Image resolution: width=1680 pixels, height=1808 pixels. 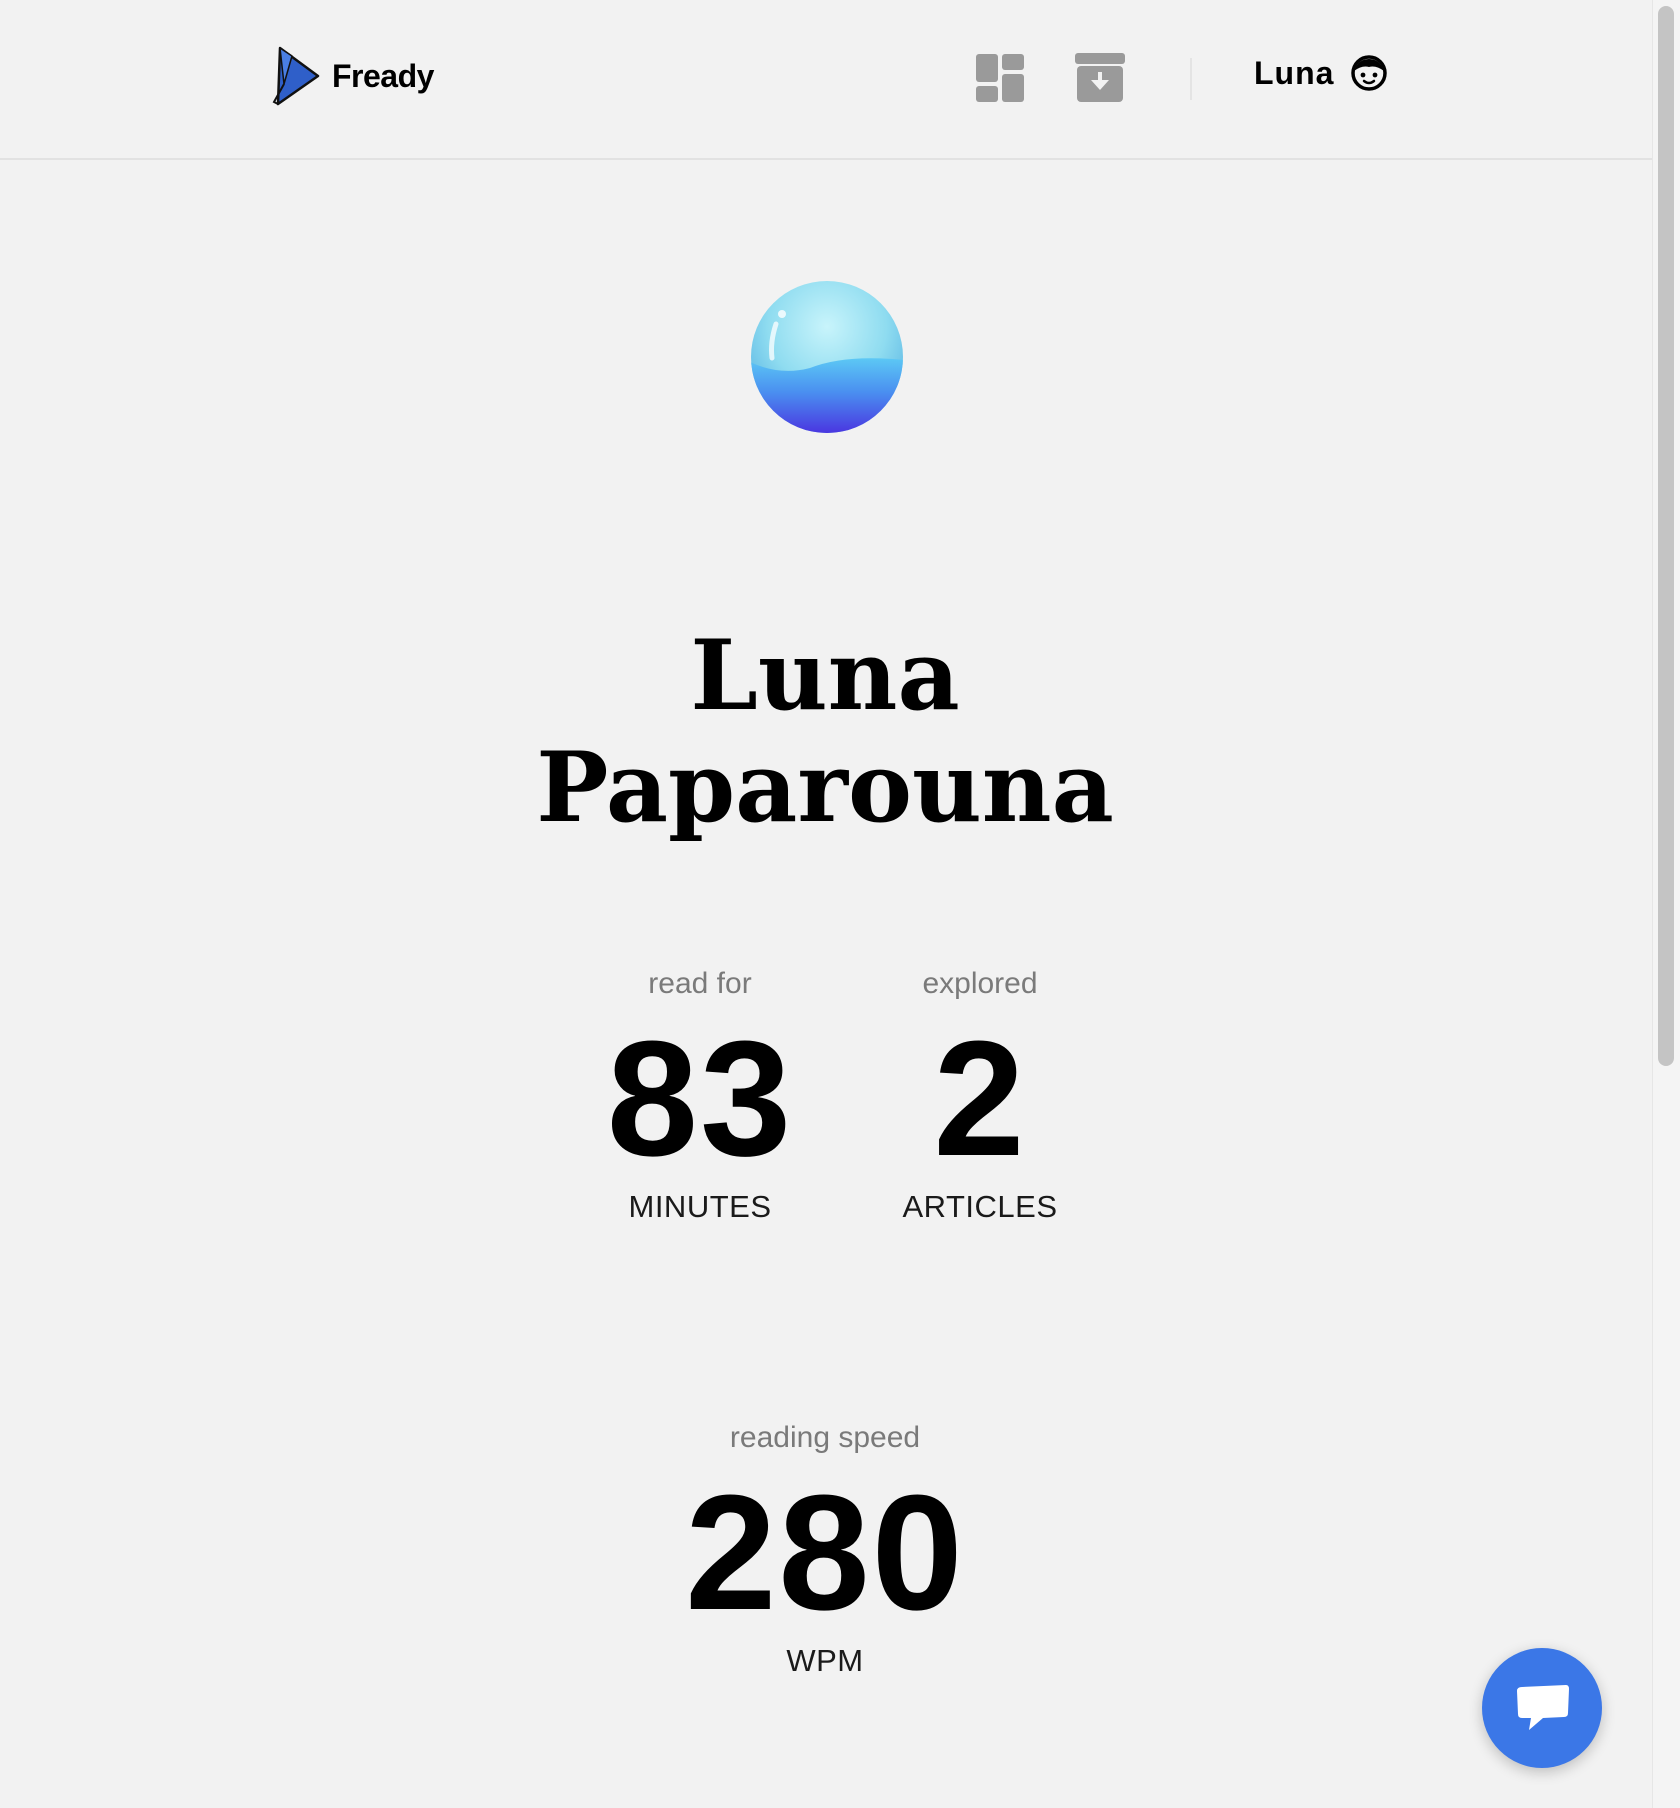 I want to click on read-for-value: 83, so click(x=700, y=1098).